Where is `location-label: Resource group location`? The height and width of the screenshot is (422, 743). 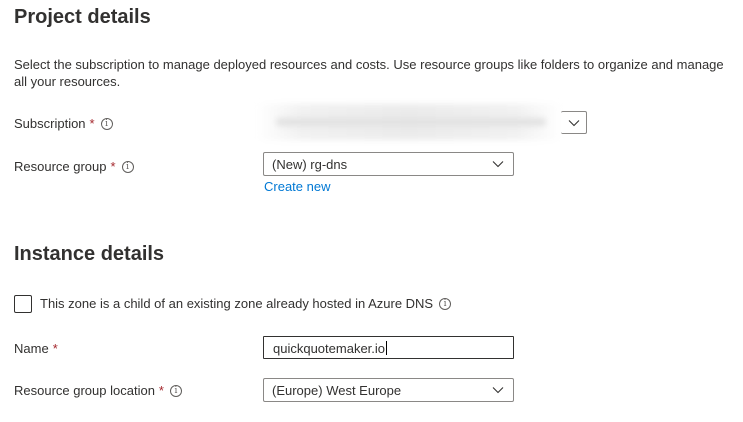
location-label: Resource group location is located at coordinates (84, 390).